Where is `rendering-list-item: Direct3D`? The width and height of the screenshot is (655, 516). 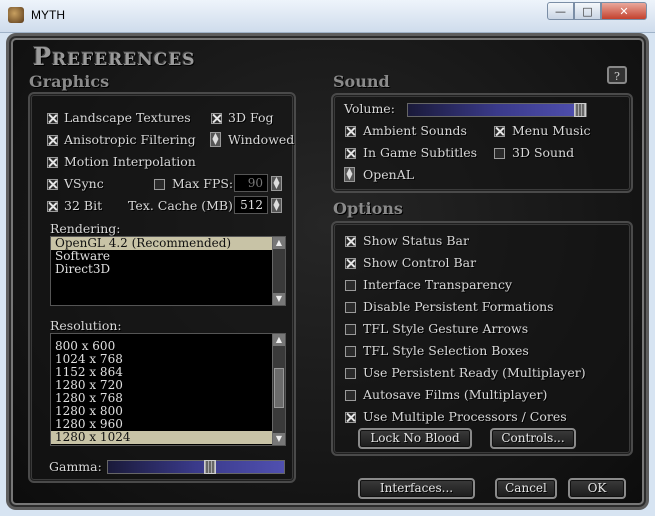 rendering-list-item: Direct3D is located at coordinates (168, 269).